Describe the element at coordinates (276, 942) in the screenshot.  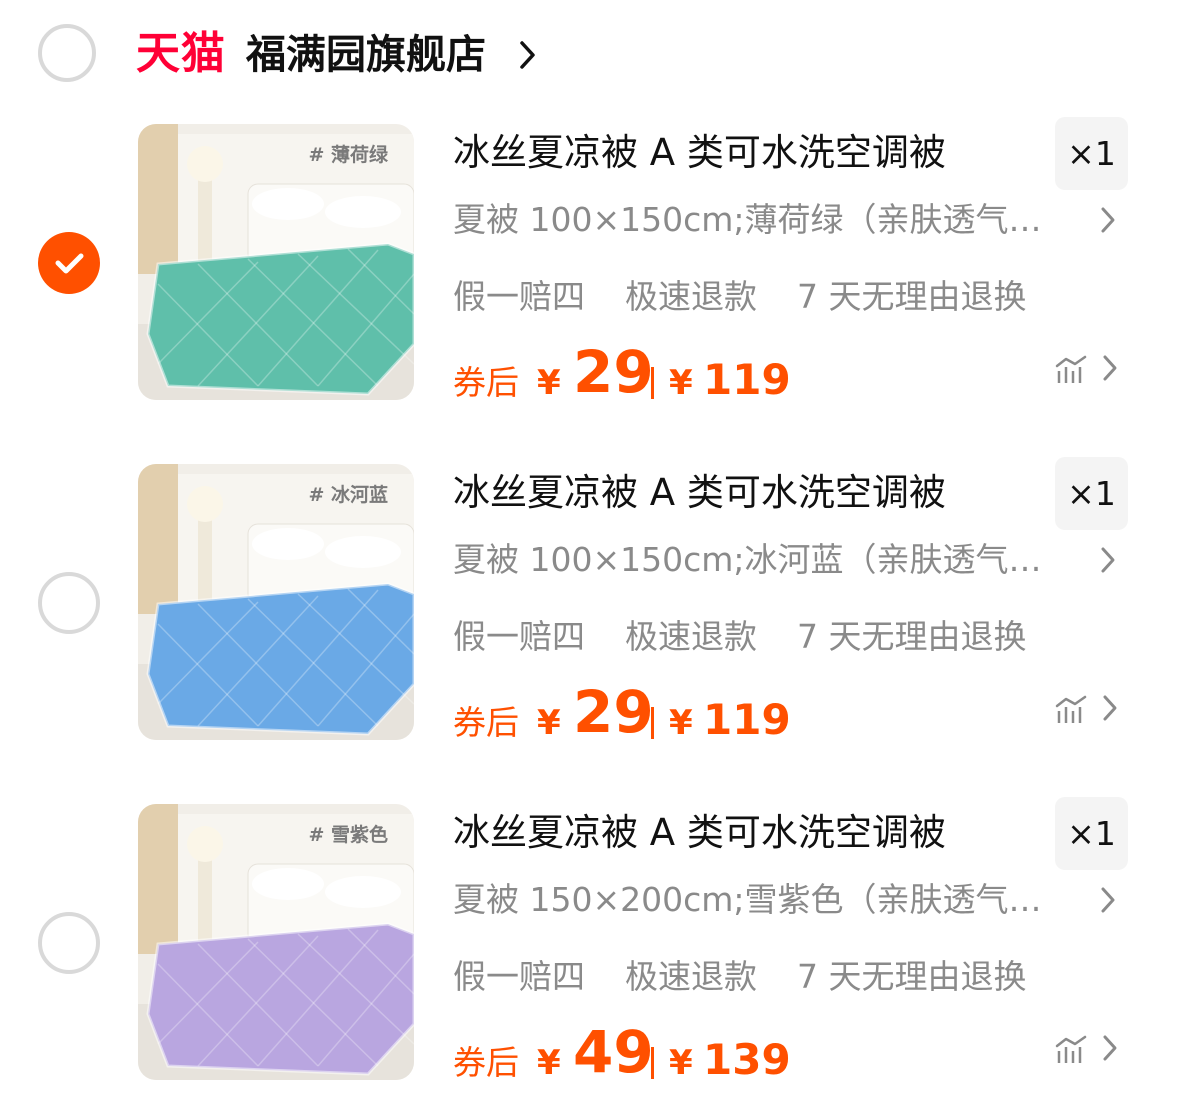
I see `product-image: # 雪紫色` at that location.